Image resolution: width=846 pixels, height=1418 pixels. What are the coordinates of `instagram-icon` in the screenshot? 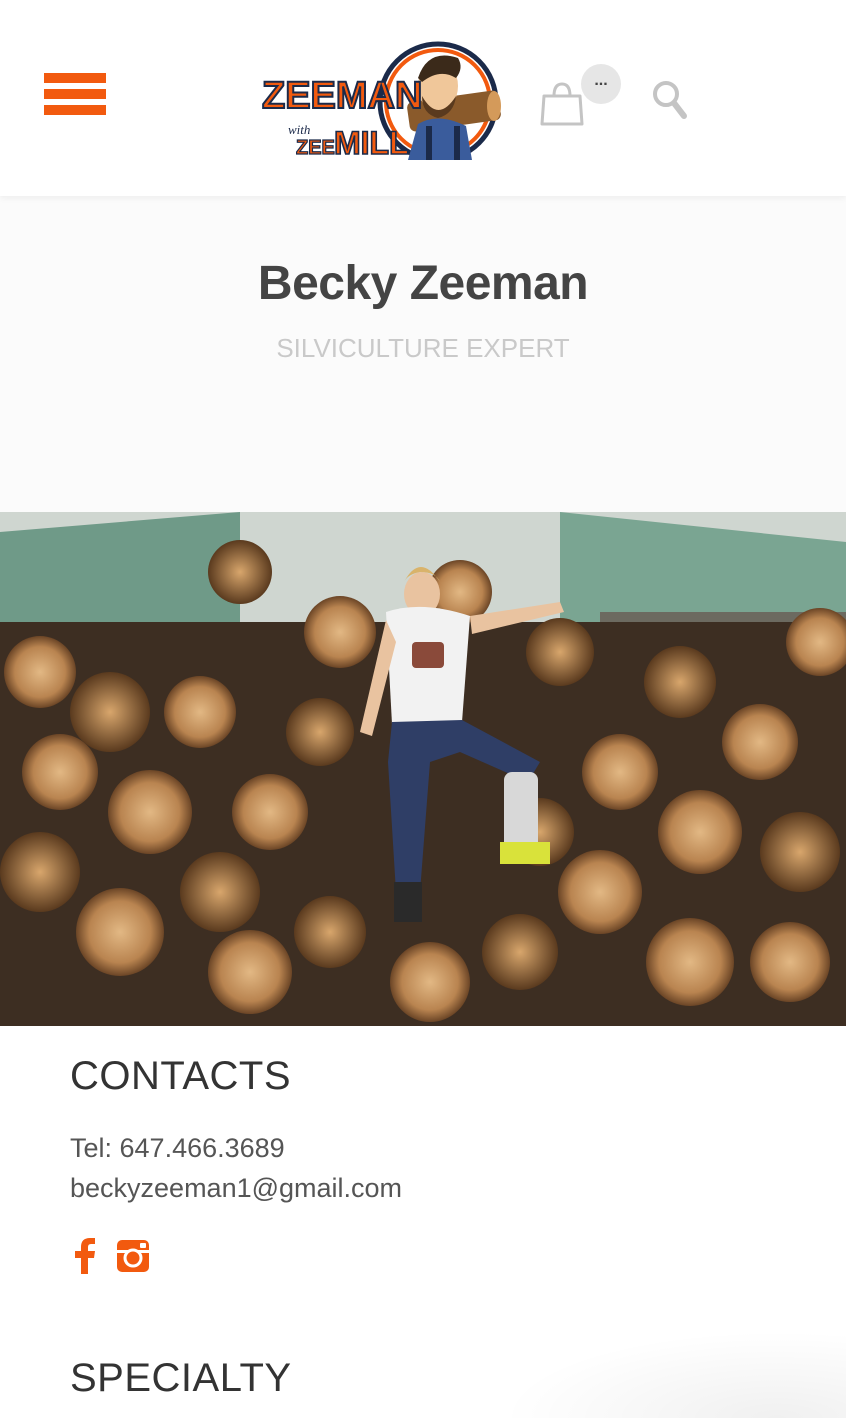 It's located at (133, 1256).